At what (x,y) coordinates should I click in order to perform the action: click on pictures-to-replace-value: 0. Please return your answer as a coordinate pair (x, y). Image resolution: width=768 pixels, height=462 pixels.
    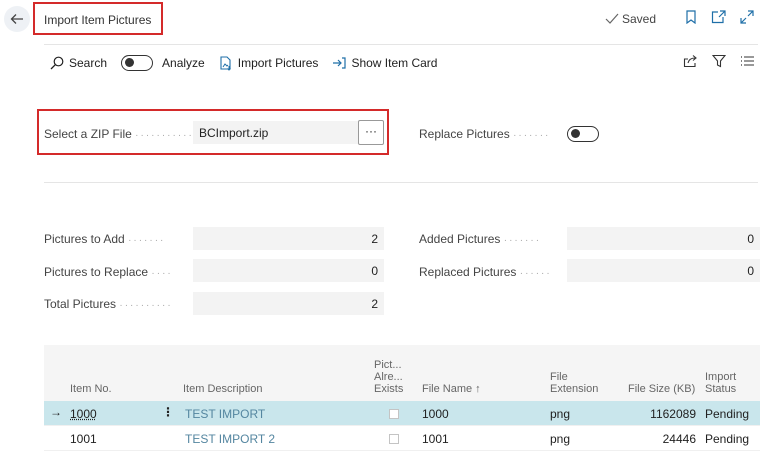
    Looking at the image, I should click on (288, 270).